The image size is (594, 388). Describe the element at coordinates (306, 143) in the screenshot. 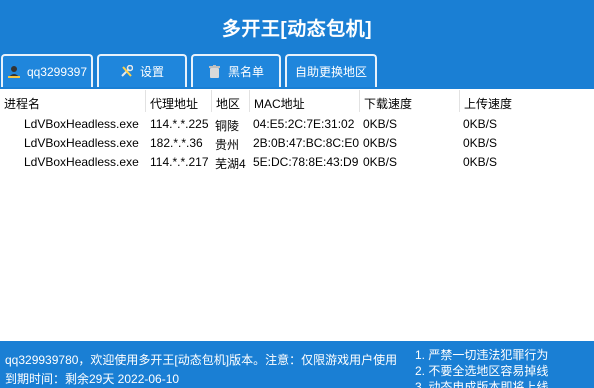

I see `cell-mac: 2B:0B:47:BC:8C:E0` at that location.